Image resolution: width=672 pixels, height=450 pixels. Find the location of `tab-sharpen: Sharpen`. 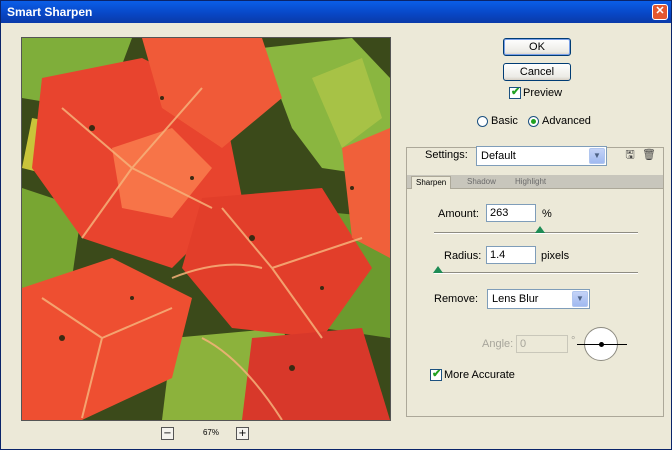

tab-sharpen: Sharpen is located at coordinates (431, 182).